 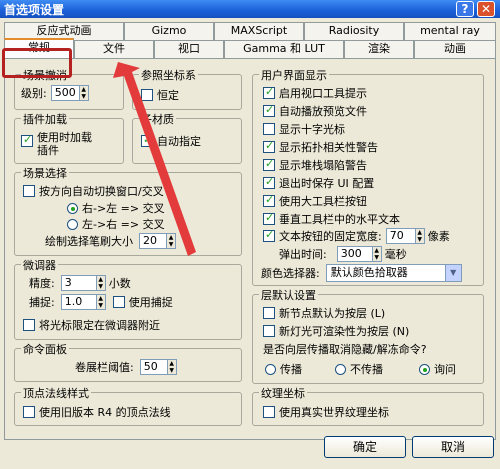 I want to click on title-bar: 首选项设置 ? ✕, so click(x=250, y=9).